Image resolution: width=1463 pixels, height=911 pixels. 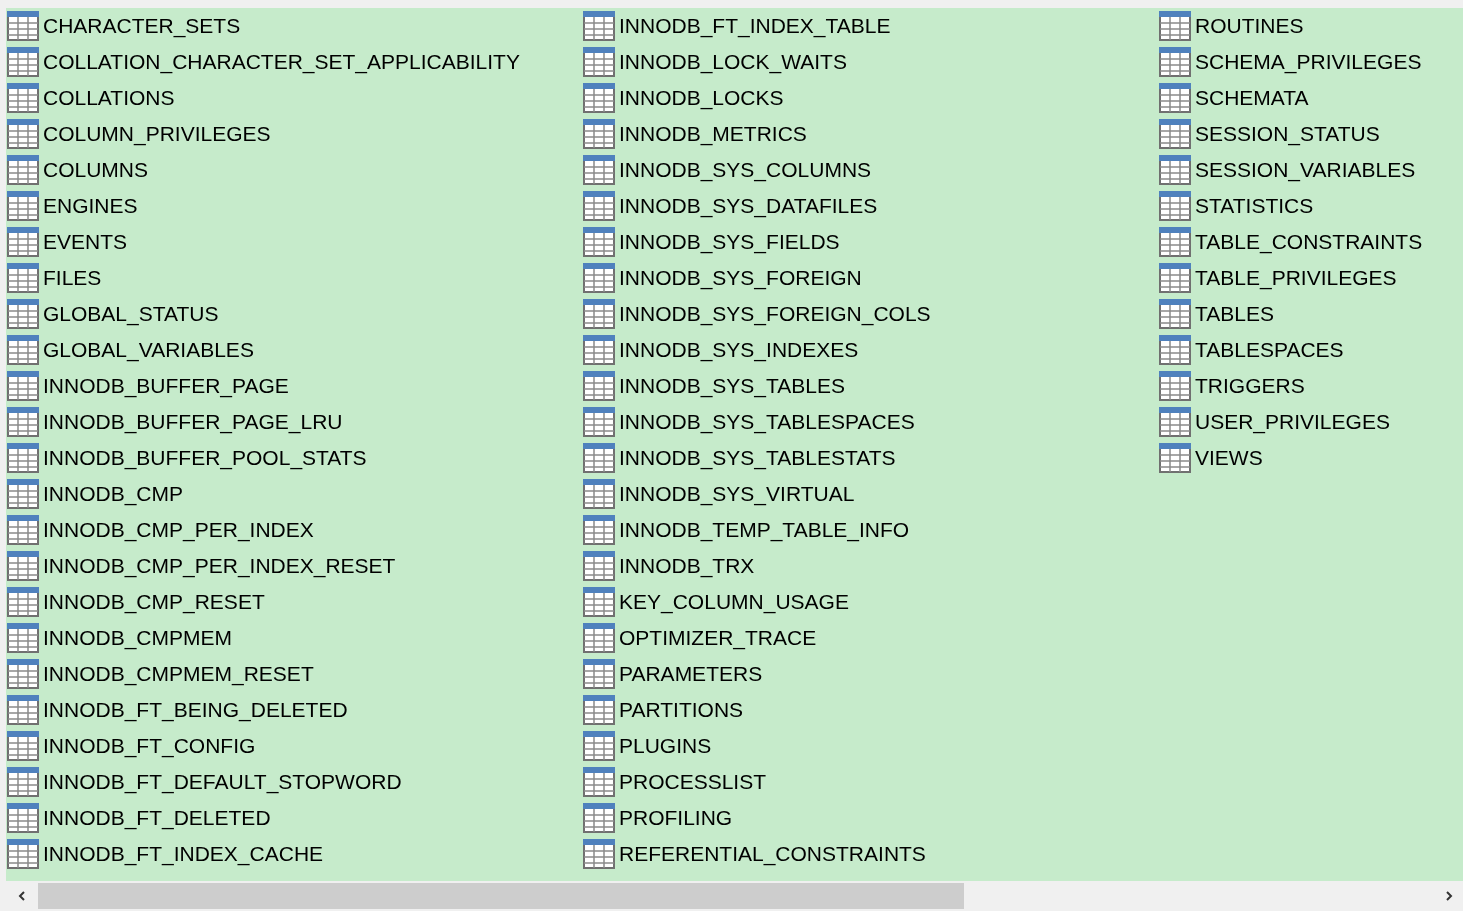 What do you see at coordinates (157, 818) in the screenshot?
I see `table-name: INNODB_FT_DELETED` at bounding box center [157, 818].